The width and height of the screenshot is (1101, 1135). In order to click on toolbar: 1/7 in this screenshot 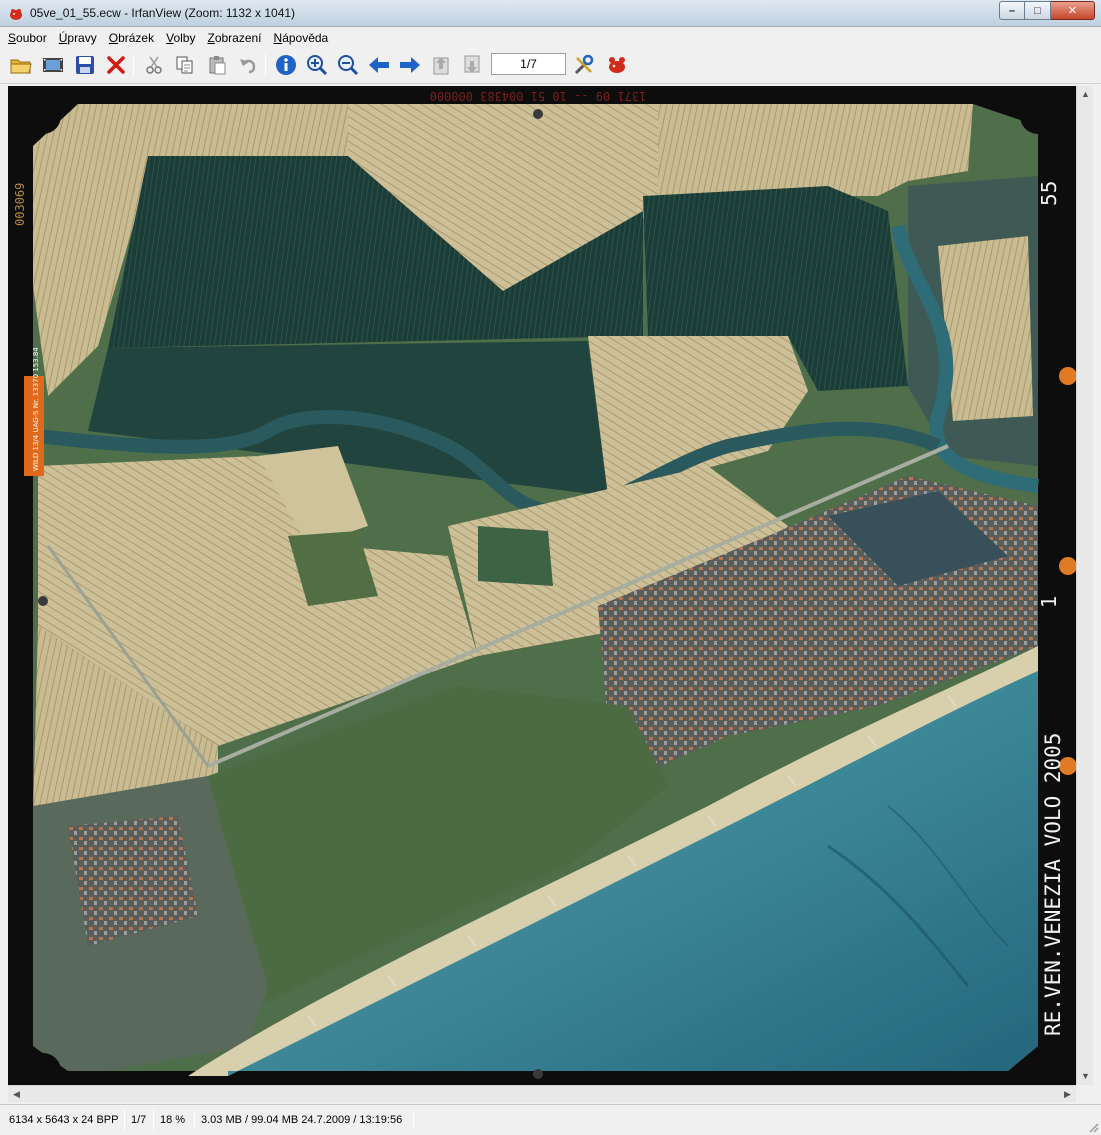, I will do `click(550, 66)`.